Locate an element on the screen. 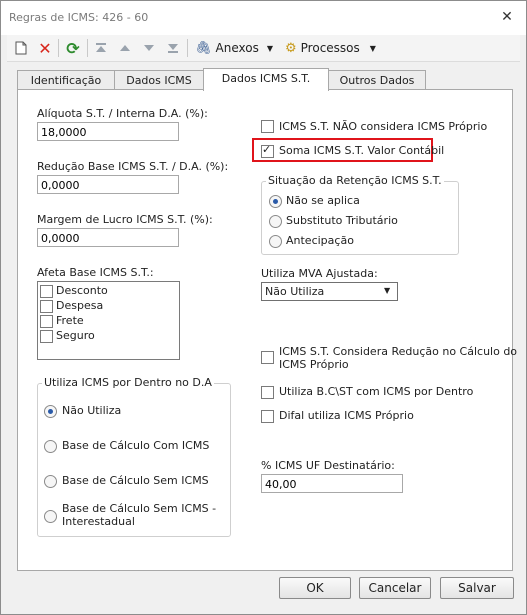 Image resolution: width=527 pixels, height=615 pixels. processos-menu: ⚙ Processos ▼ is located at coordinates (335, 48).